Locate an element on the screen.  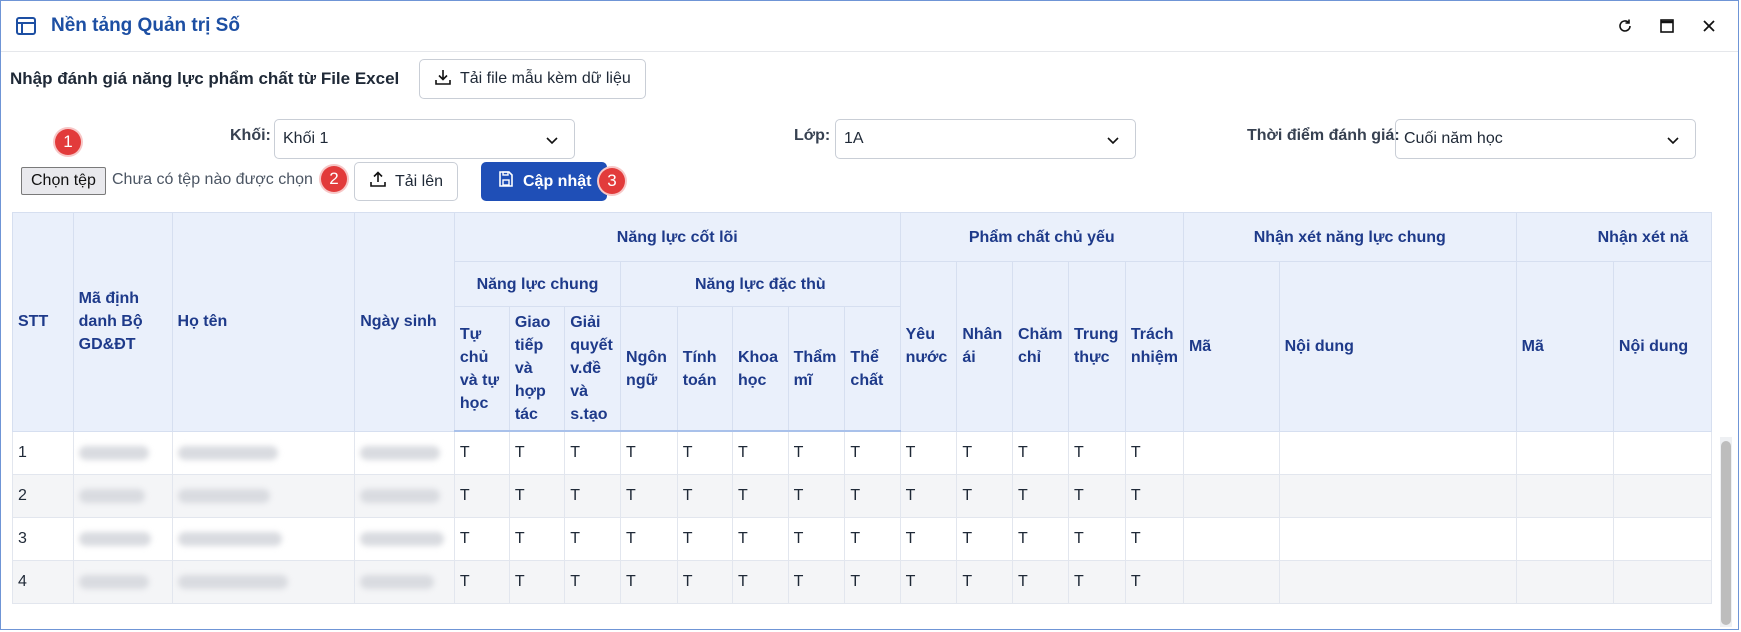
vertical-scrollbar is located at coordinates (1726, 532).